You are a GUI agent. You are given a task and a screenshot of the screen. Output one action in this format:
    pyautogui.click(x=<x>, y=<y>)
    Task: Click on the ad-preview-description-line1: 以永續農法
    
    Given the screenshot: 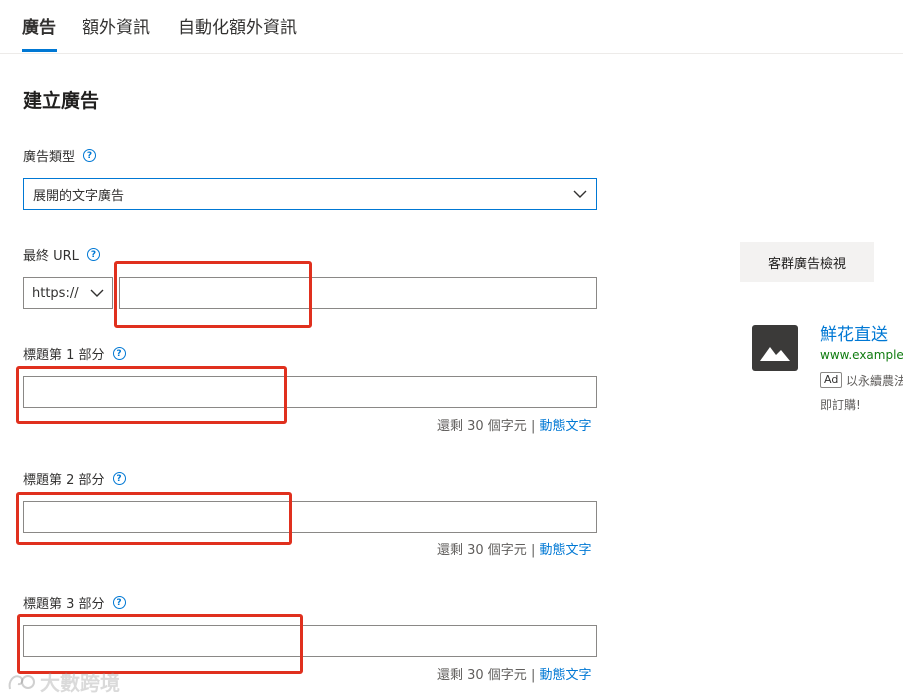 What is the action you would take?
    pyautogui.click(x=874, y=381)
    